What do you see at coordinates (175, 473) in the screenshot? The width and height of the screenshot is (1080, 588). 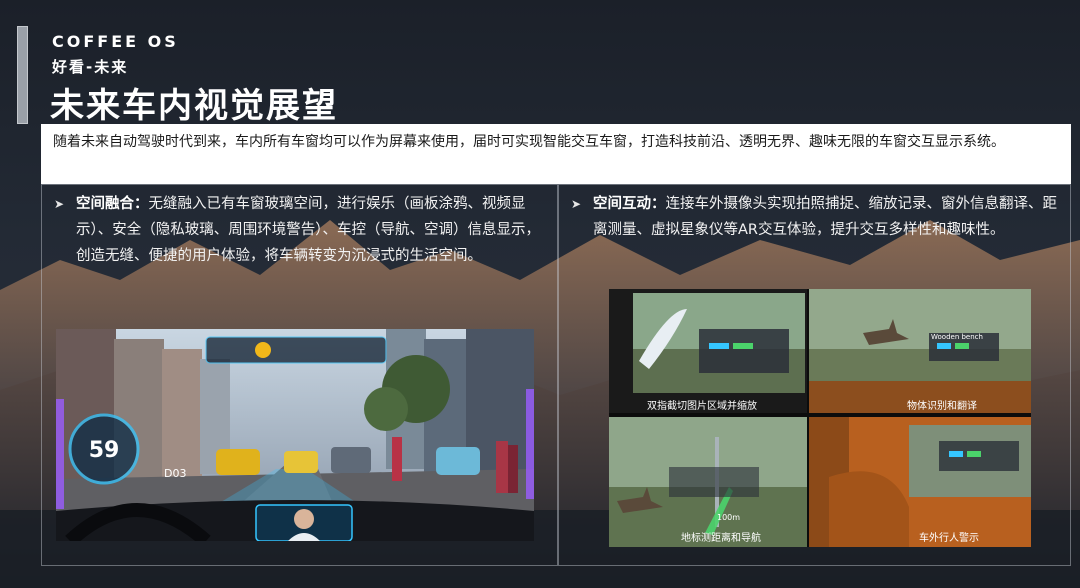 I see `hud-gear: D03` at bounding box center [175, 473].